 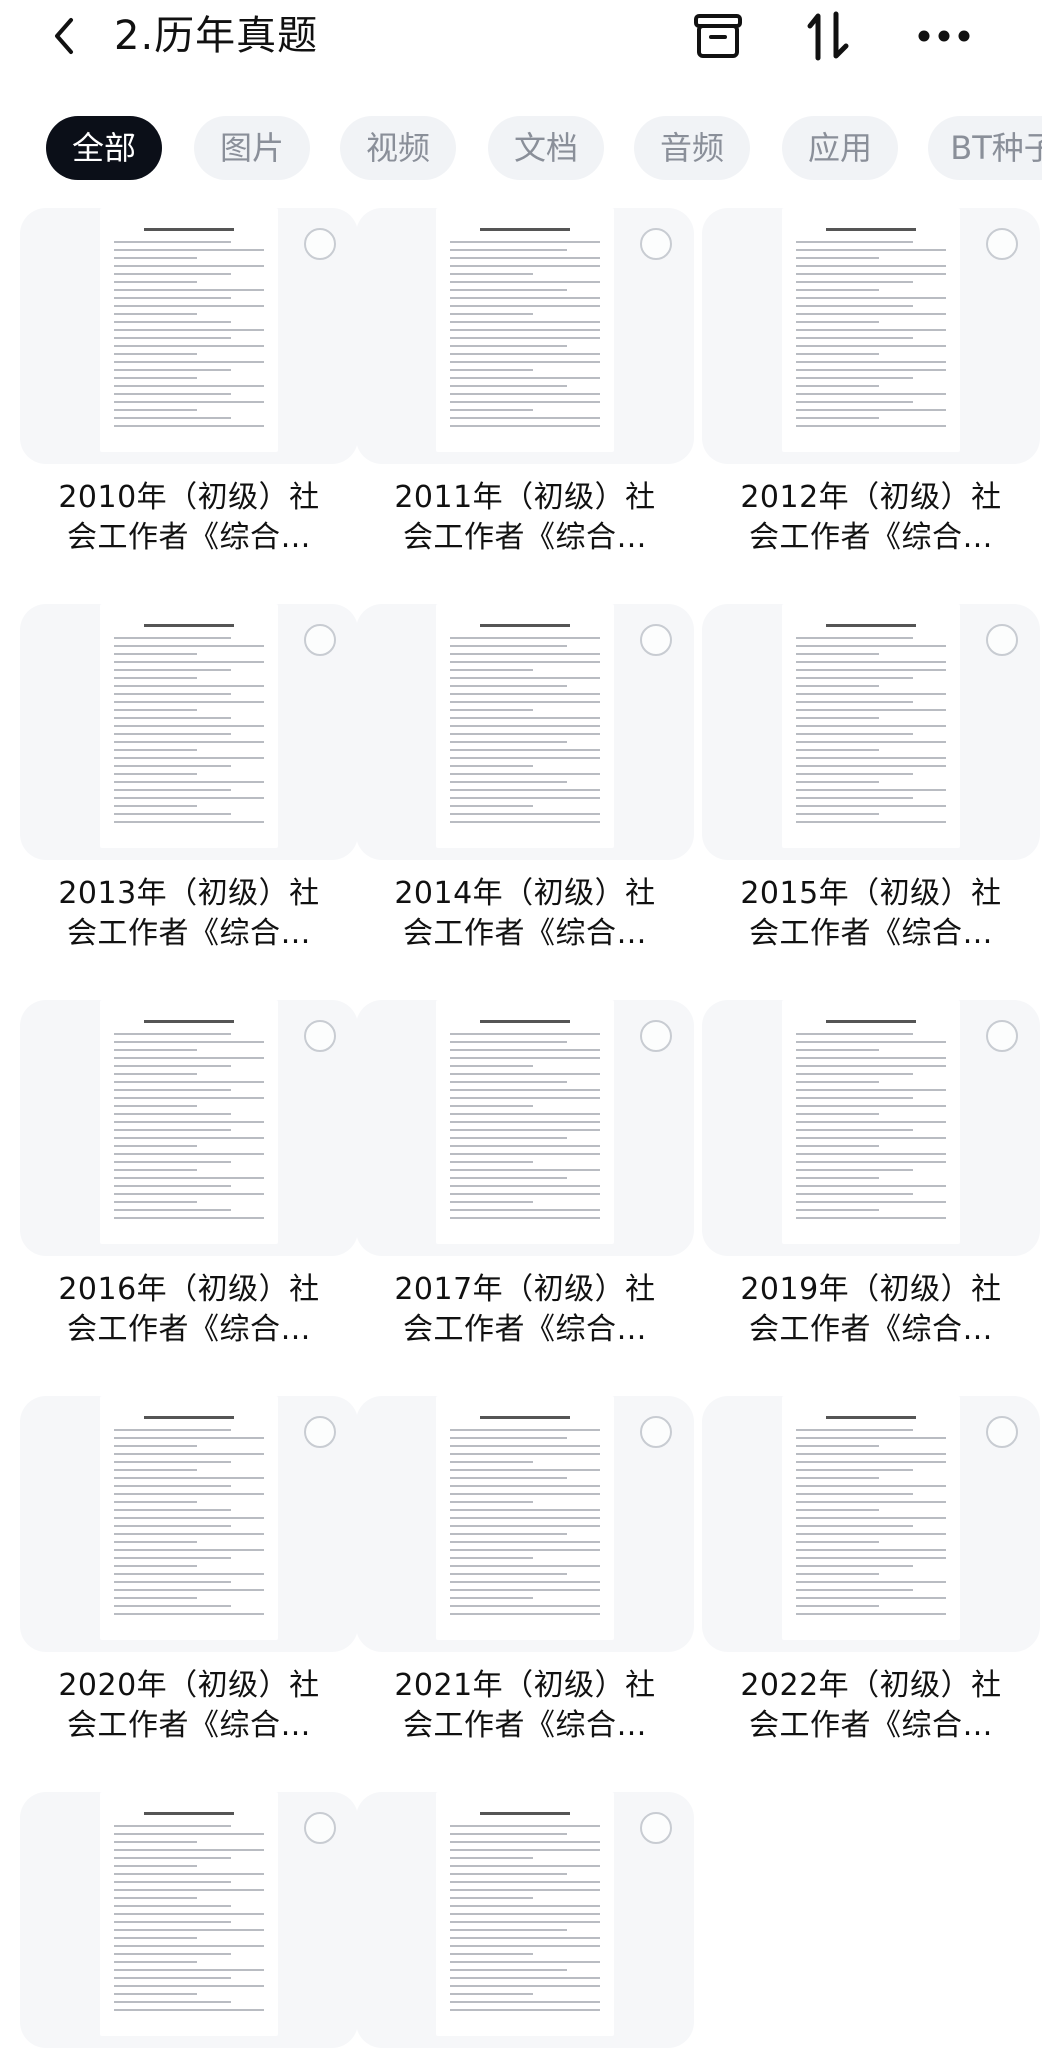 I want to click on file-name-line1: 2010年（初级）社, so click(x=189, y=497).